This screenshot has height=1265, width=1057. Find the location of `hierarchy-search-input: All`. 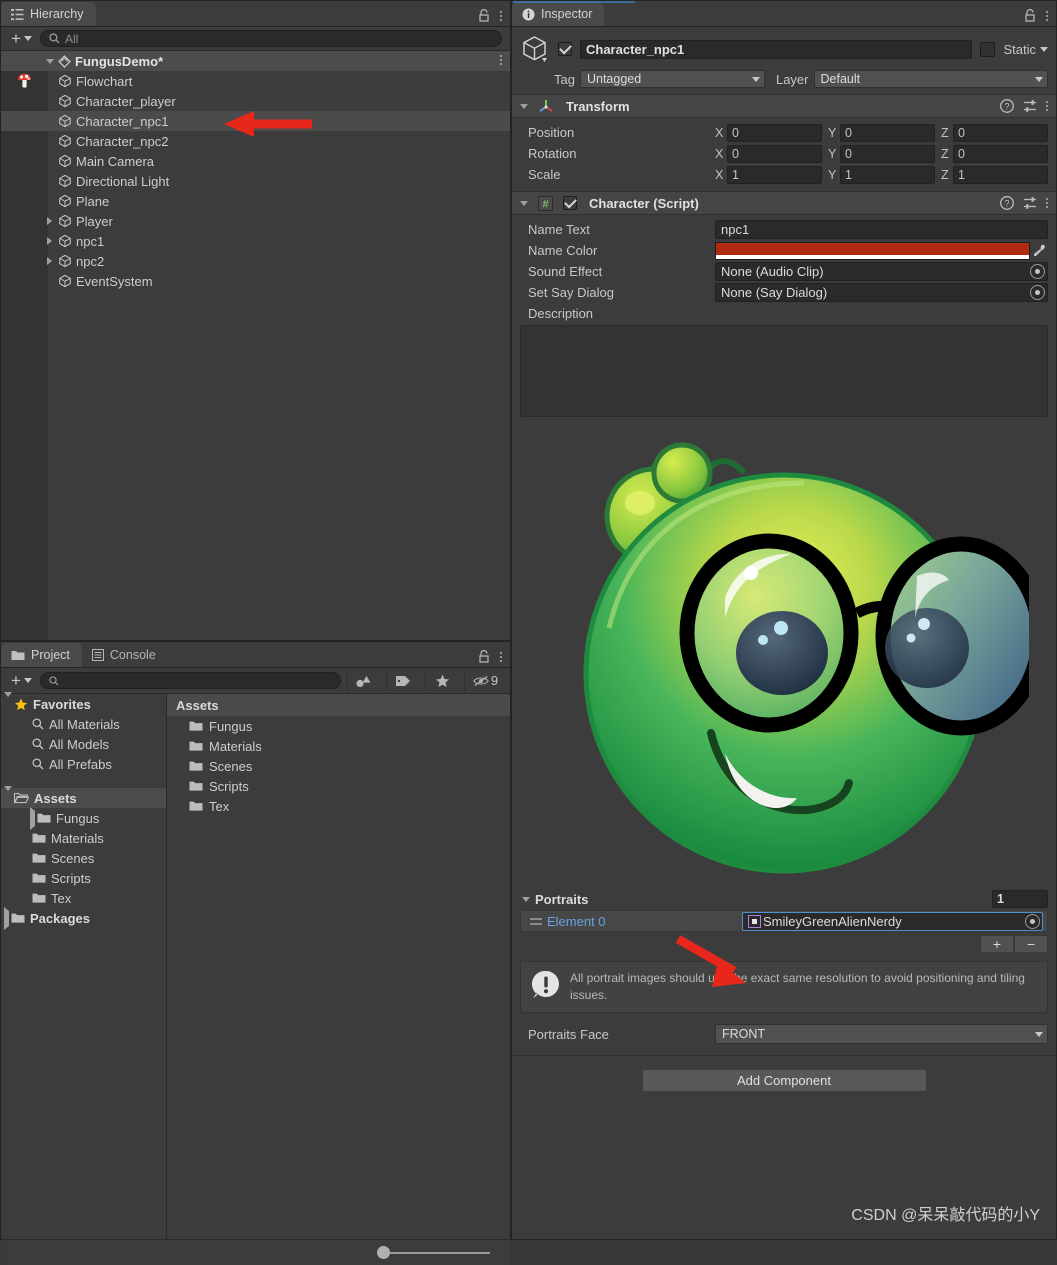

hierarchy-search-input: All is located at coordinates (270, 38).